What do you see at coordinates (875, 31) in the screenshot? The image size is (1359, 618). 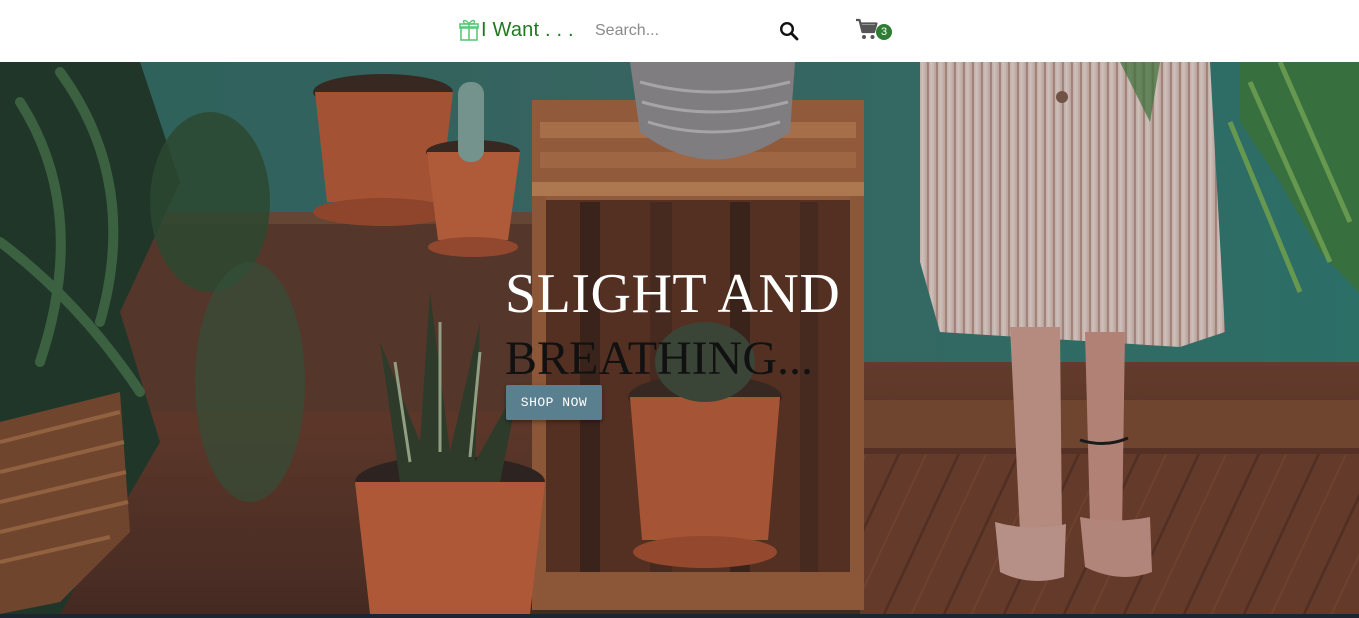 I see `cart-button: 3` at bounding box center [875, 31].